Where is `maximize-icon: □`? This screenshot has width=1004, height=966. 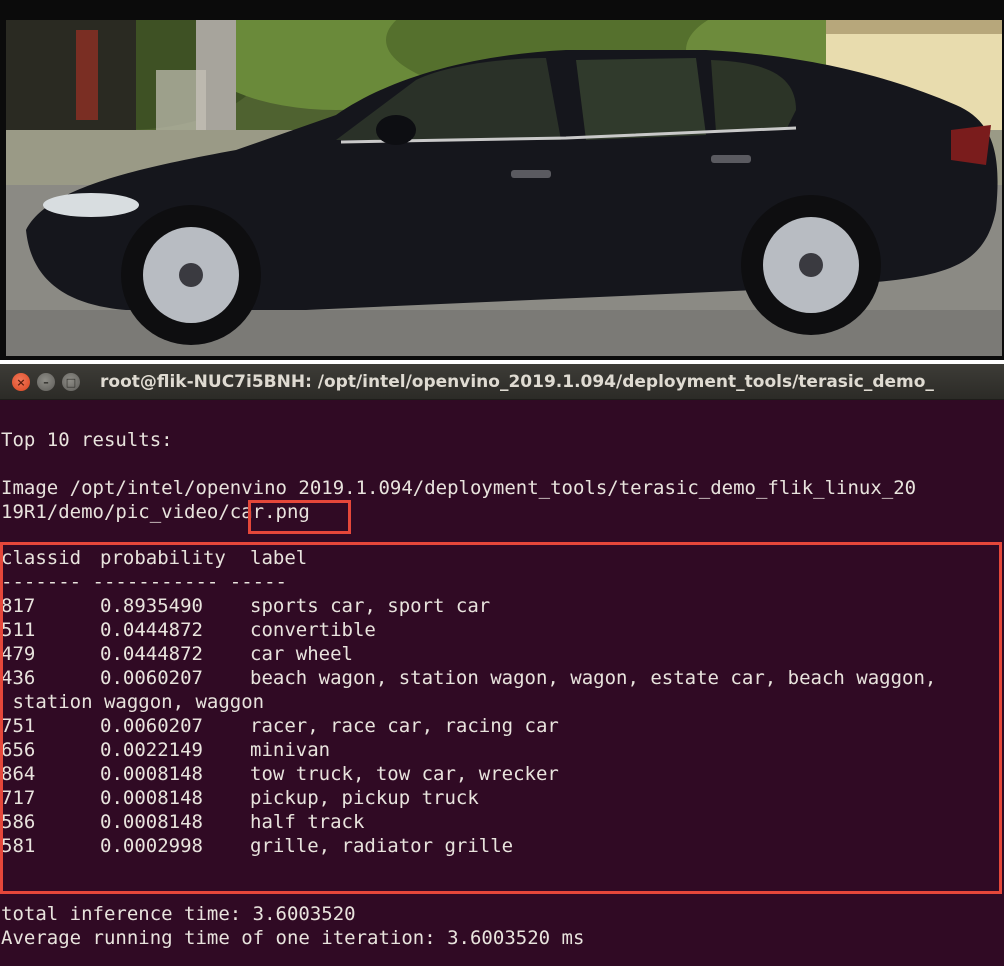
maximize-icon: □ is located at coordinates (71, 382).